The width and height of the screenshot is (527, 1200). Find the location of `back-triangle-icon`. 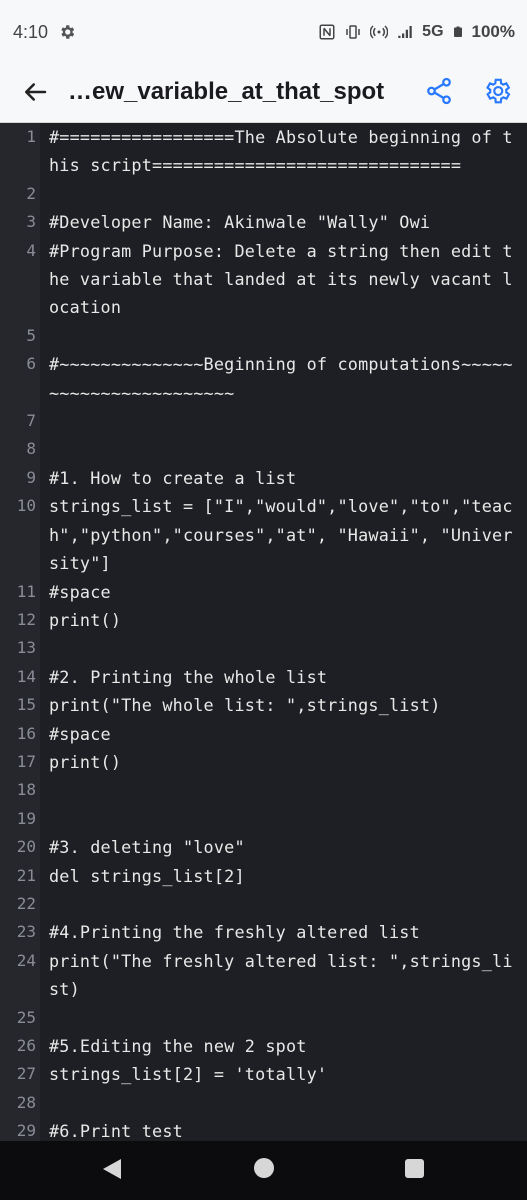

back-triangle-icon is located at coordinates (112, 1169).